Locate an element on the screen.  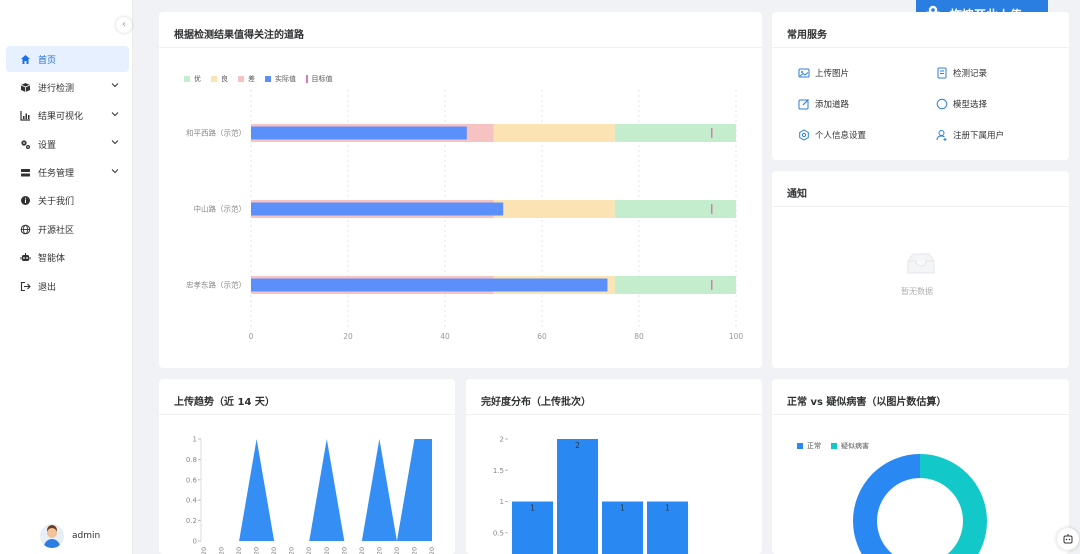
service-label: 添加道路 is located at coordinates (832, 105).